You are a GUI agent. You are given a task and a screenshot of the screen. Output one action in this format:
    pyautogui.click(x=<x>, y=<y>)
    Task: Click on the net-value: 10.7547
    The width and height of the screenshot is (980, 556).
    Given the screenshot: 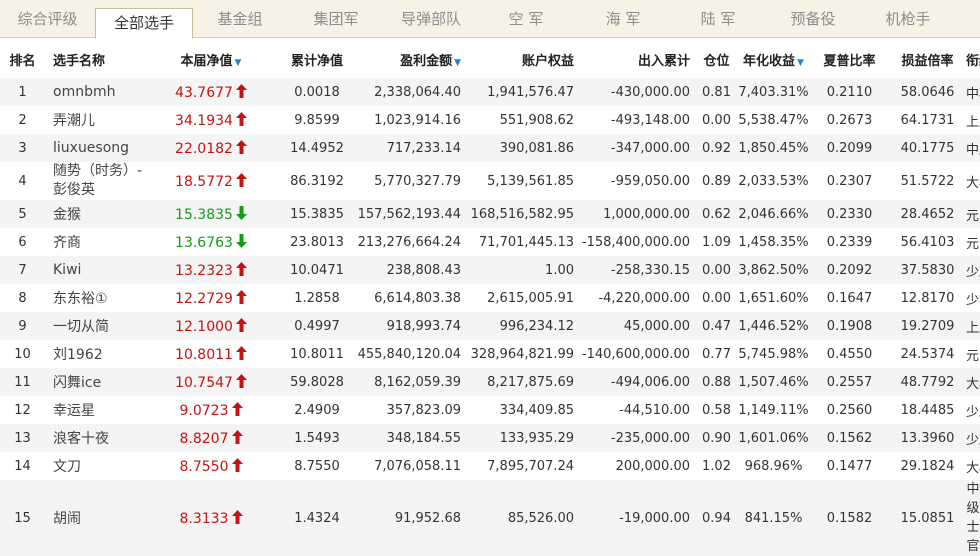 What is the action you would take?
    pyautogui.click(x=204, y=382)
    